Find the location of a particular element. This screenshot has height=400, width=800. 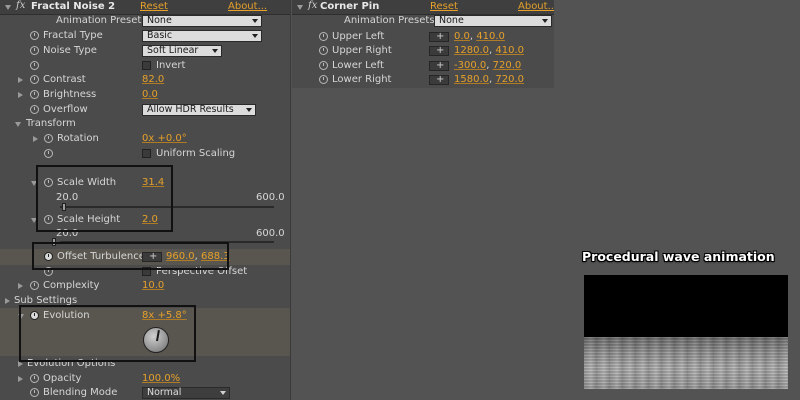

overflow-dropdown: Allow HDR Results is located at coordinates (199, 110).